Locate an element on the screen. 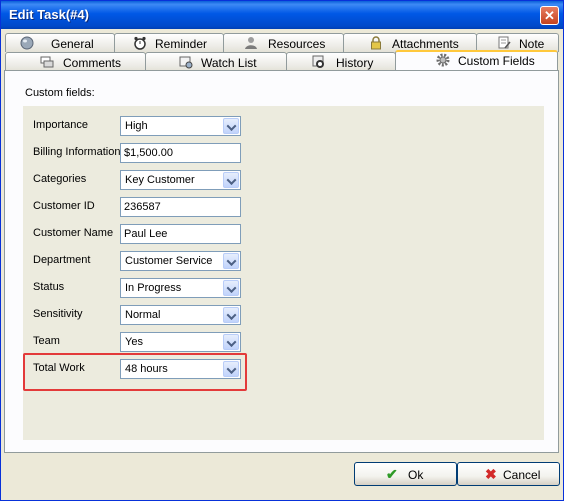 The image size is (564, 501). sensitivity-value: Normal is located at coordinates (143, 315).